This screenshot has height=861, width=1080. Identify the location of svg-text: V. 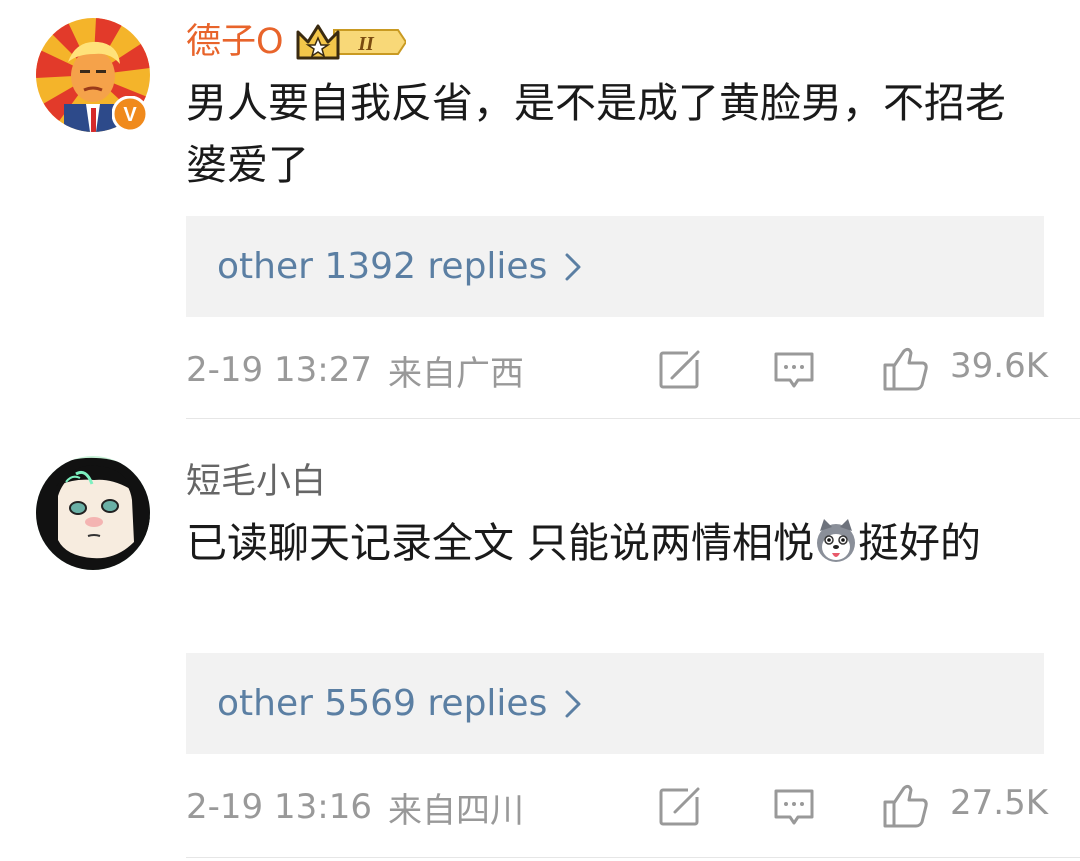
(130, 115).